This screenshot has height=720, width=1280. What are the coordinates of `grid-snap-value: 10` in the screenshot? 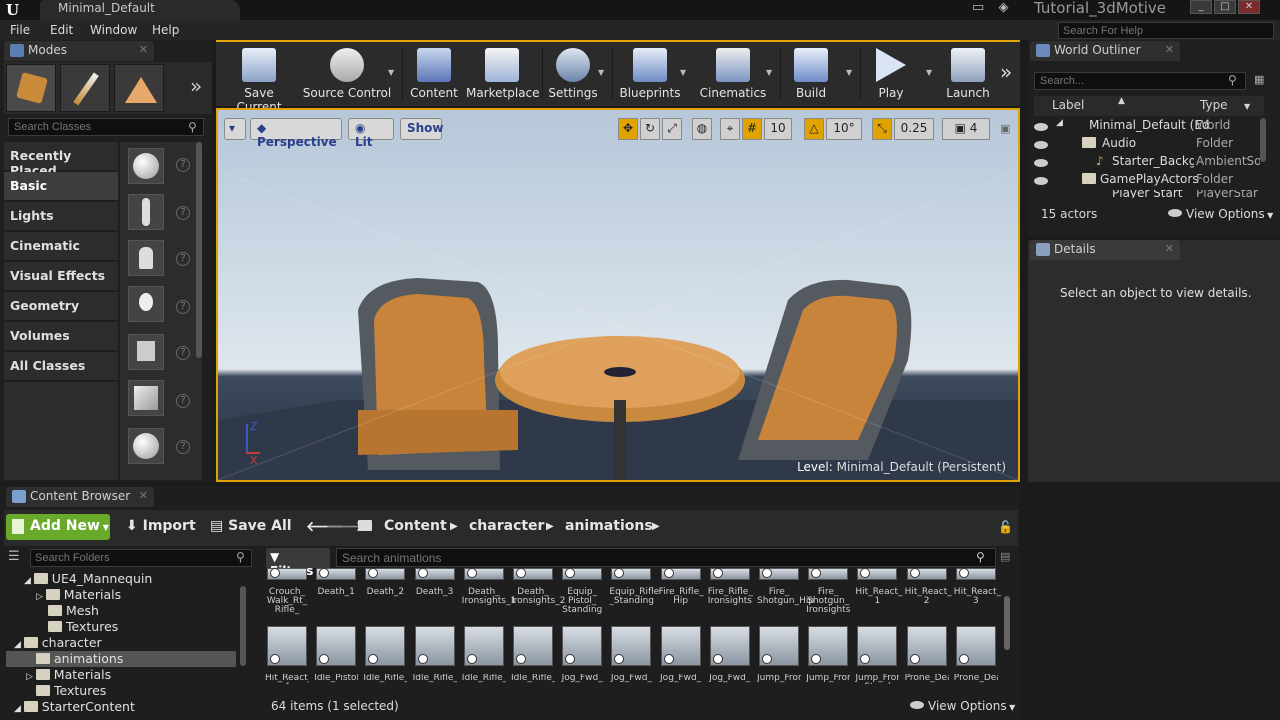 It's located at (778, 129).